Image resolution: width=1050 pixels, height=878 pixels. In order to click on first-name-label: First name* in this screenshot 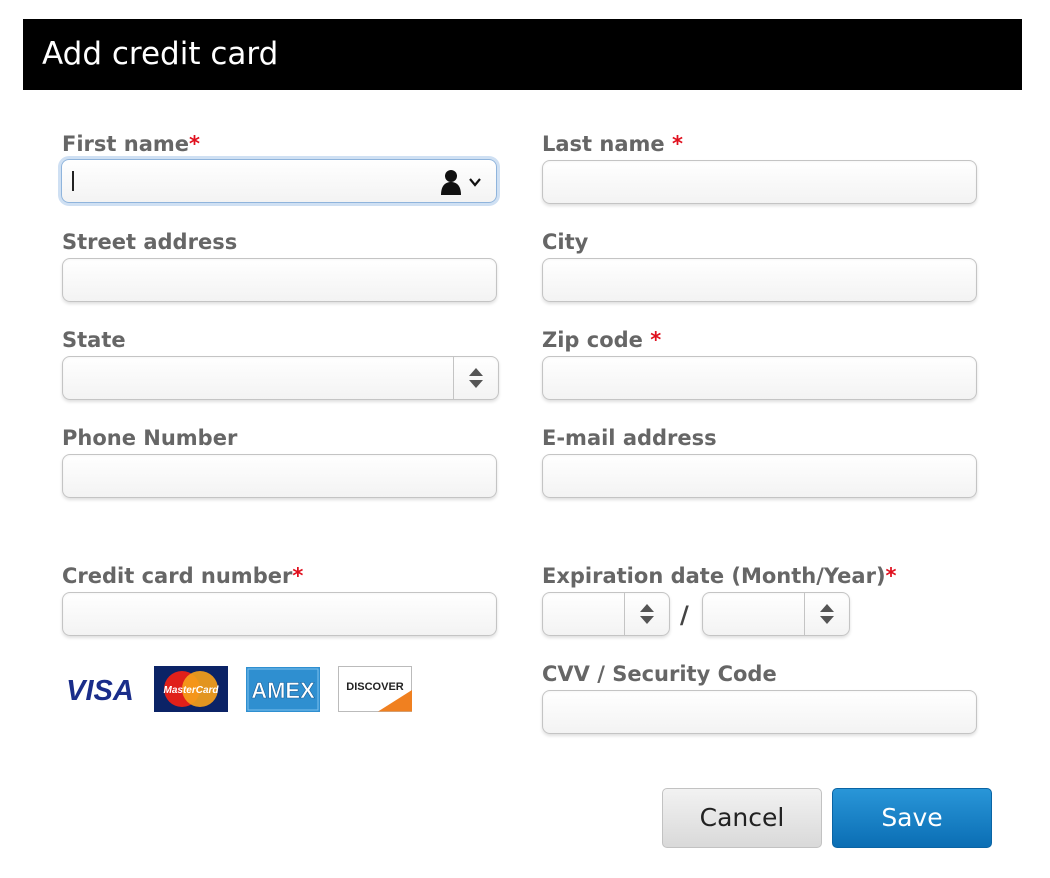, I will do `click(131, 144)`.